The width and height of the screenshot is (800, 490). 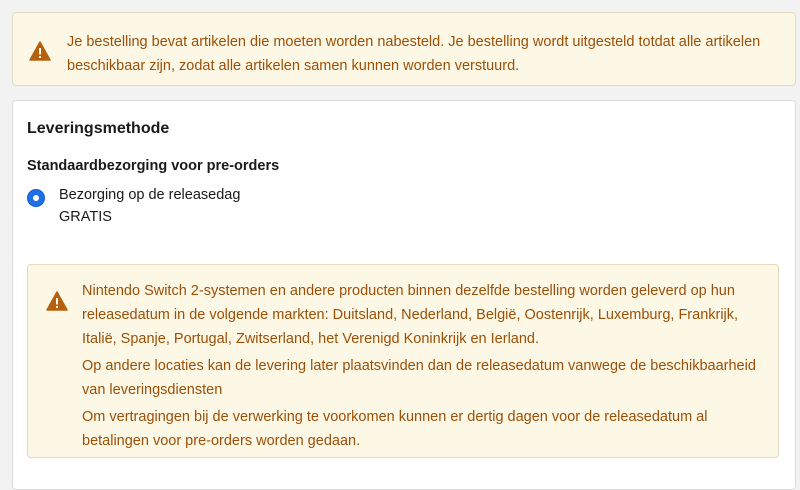 I want to click on release-day-delivery-price: GRATIS, so click(x=85, y=217).